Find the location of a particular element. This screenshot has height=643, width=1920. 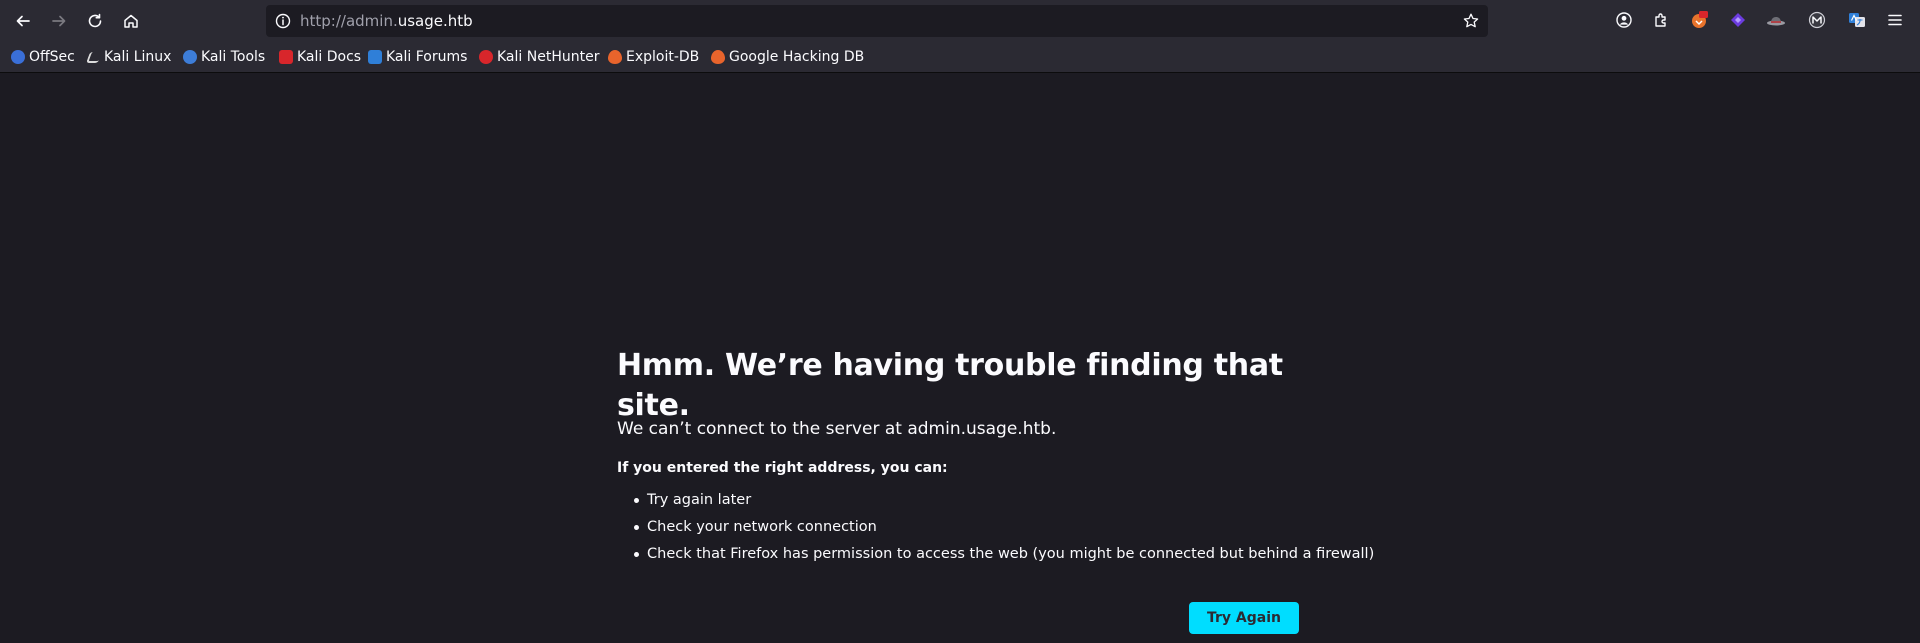

home-button is located at coordinates (131, 21).